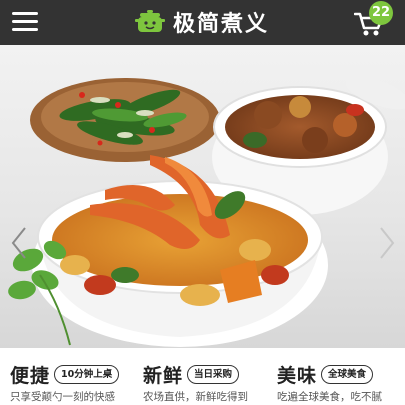  What do you see at coordinates (62, 397) in the screenshot?
I see `feature-description: 只享受颠勺一刻的快感` at bounding box center [62, 397].